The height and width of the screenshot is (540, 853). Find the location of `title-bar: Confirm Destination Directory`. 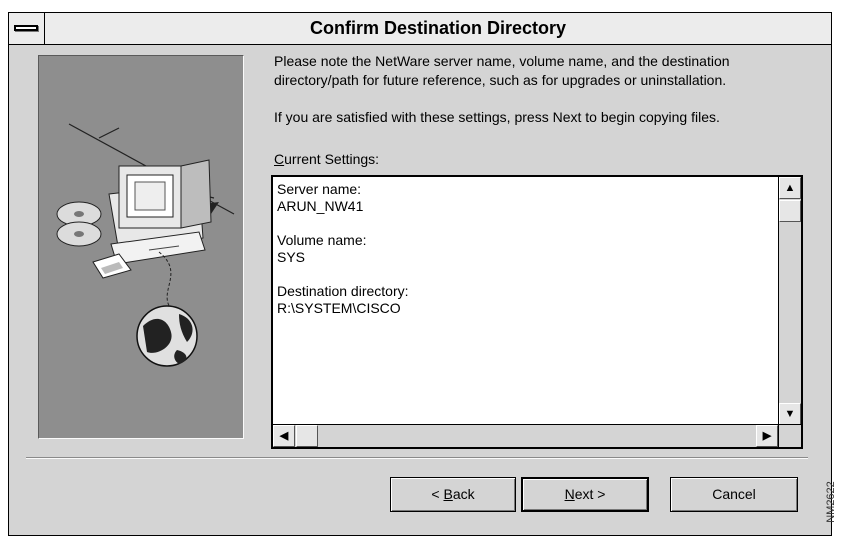

title-bar: Confirm Destination Directory is located at coordinates (420, 29).